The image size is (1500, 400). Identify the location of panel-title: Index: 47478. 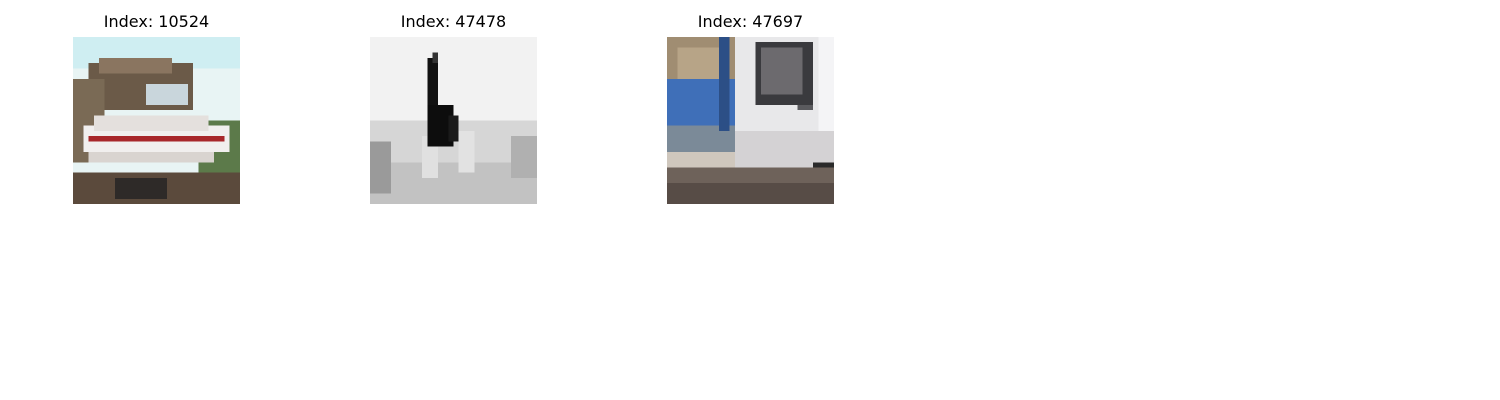
(453, 21).